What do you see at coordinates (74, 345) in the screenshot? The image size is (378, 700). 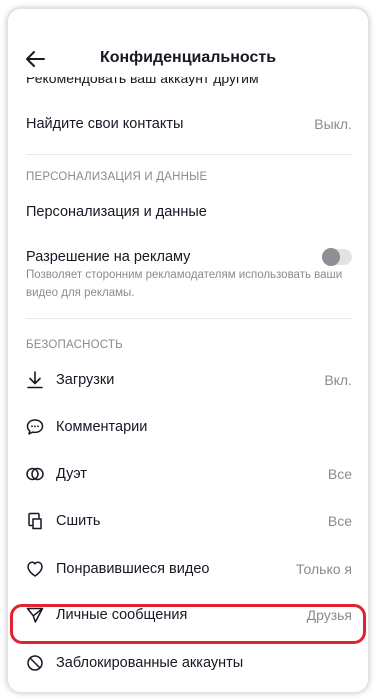 I see `section-title-safety: БЕЗОПАСНОСТЬ` at bounding box center [74, 345].